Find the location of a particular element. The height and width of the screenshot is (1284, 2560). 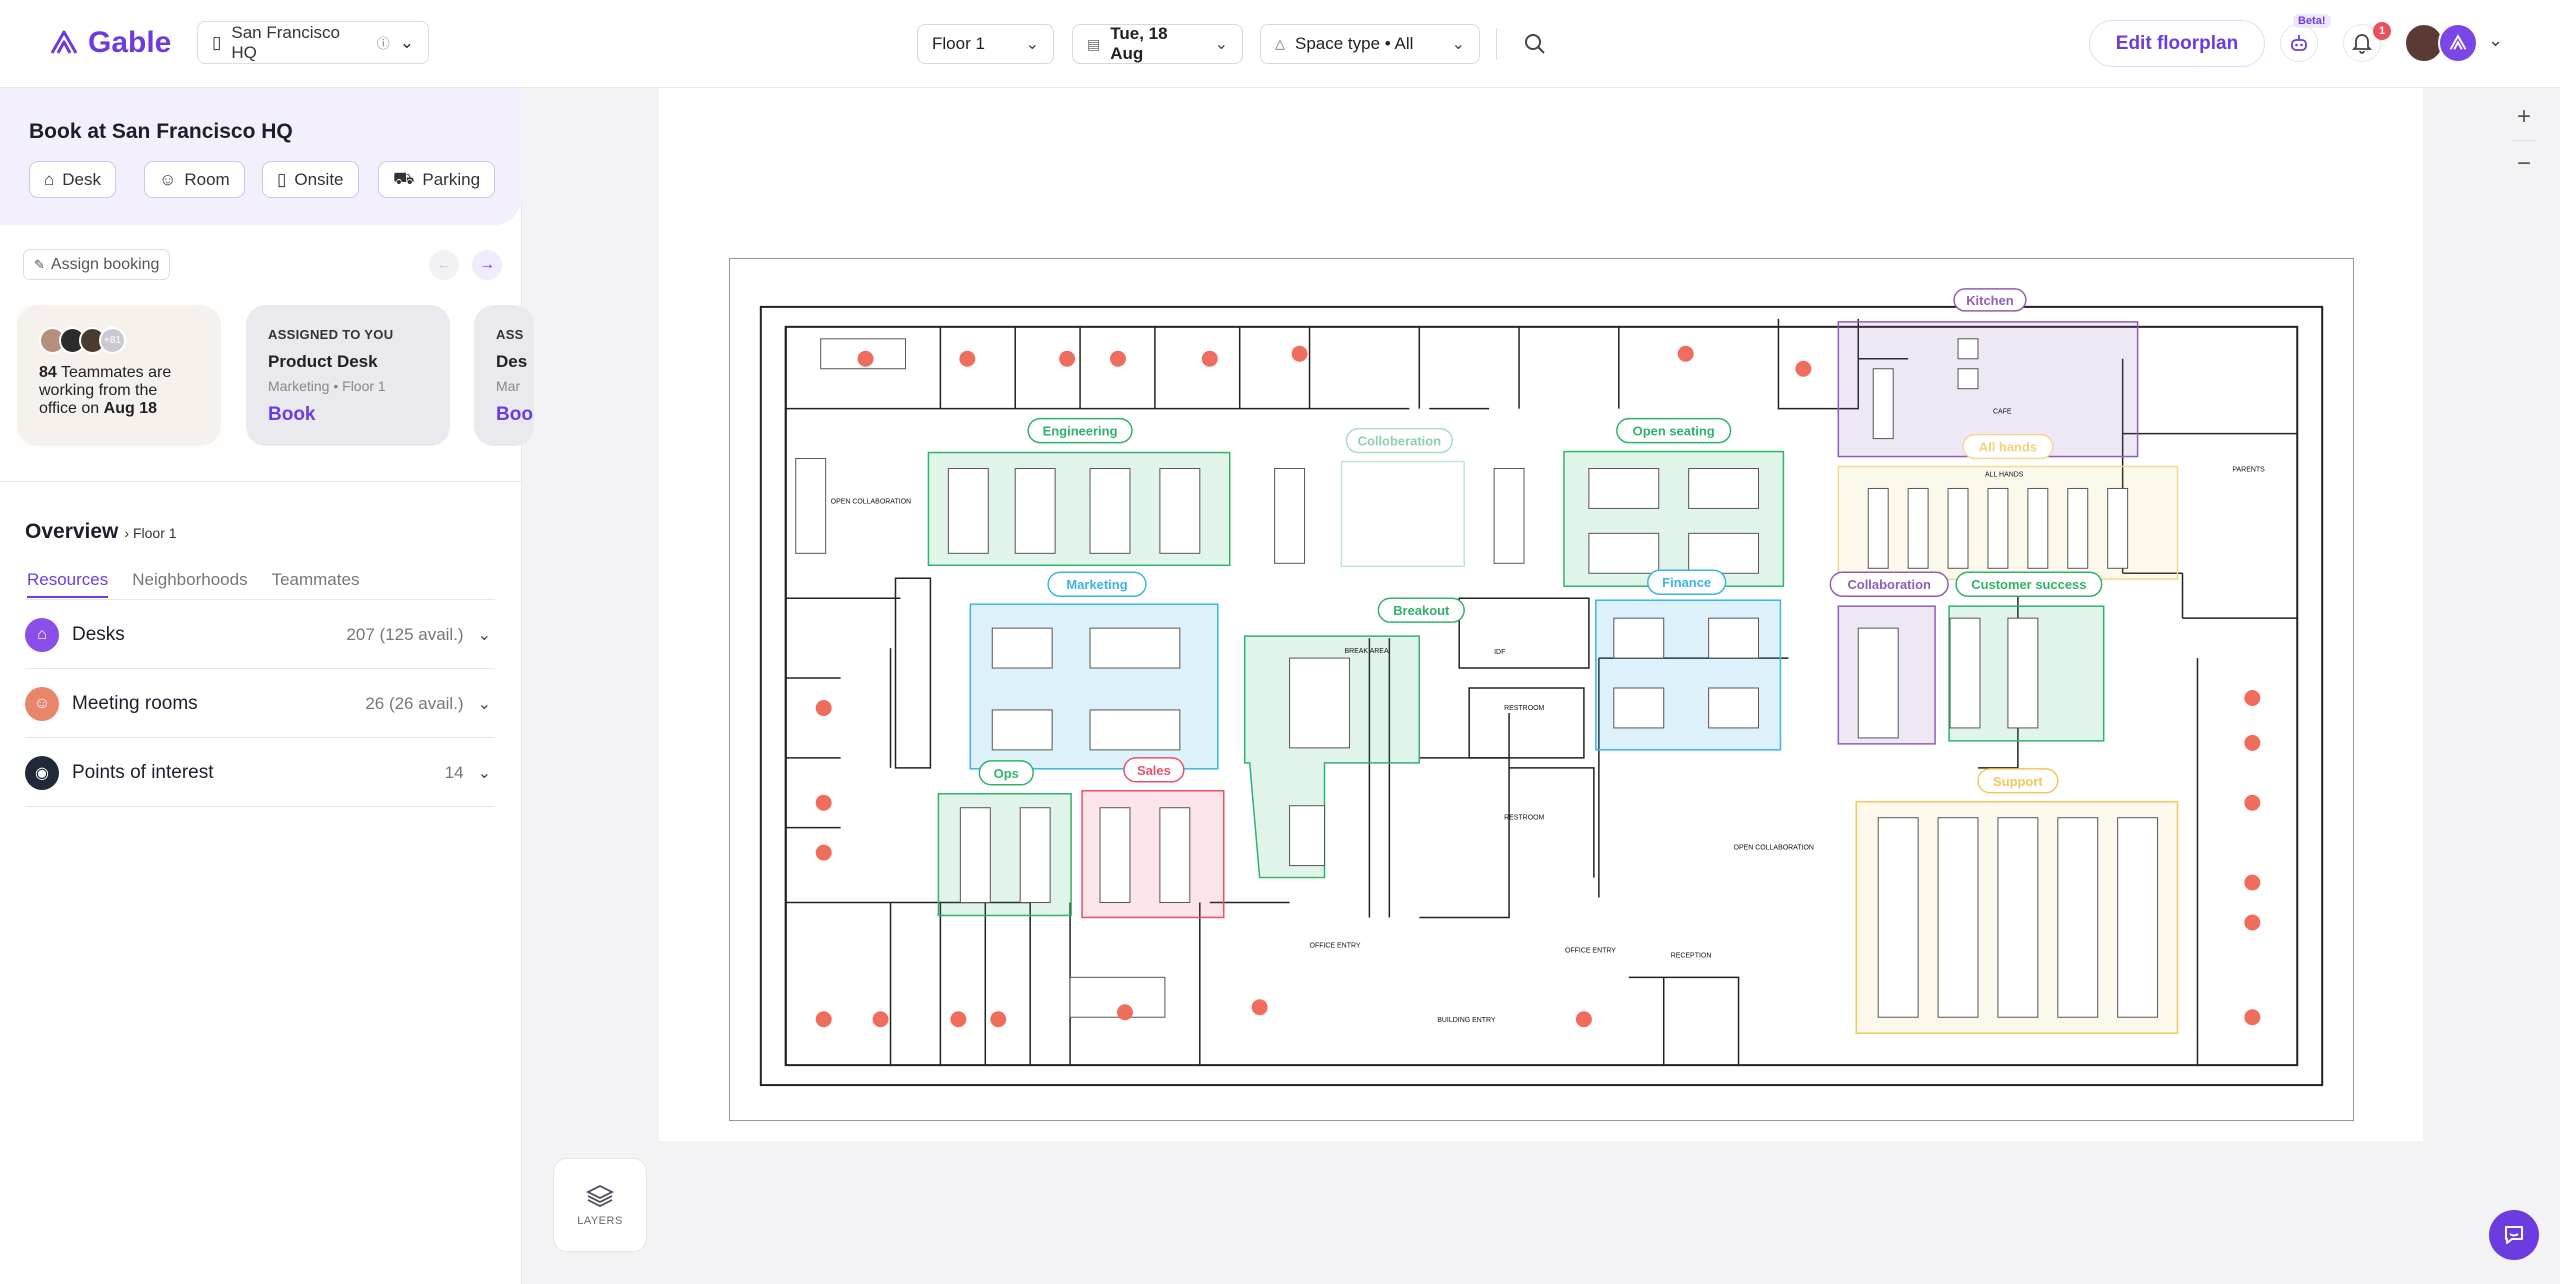

calendar-icon: ▤ is located at coordinates (1094, 43).